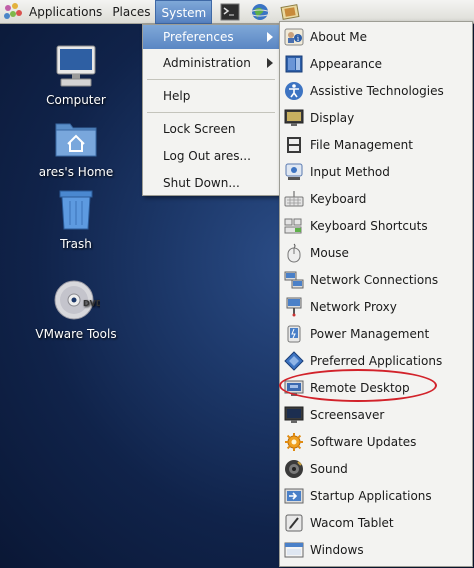  Describe the element at coordinates (207, 63) in the screenshot. I see `menu-item-label: Administration` at that location.